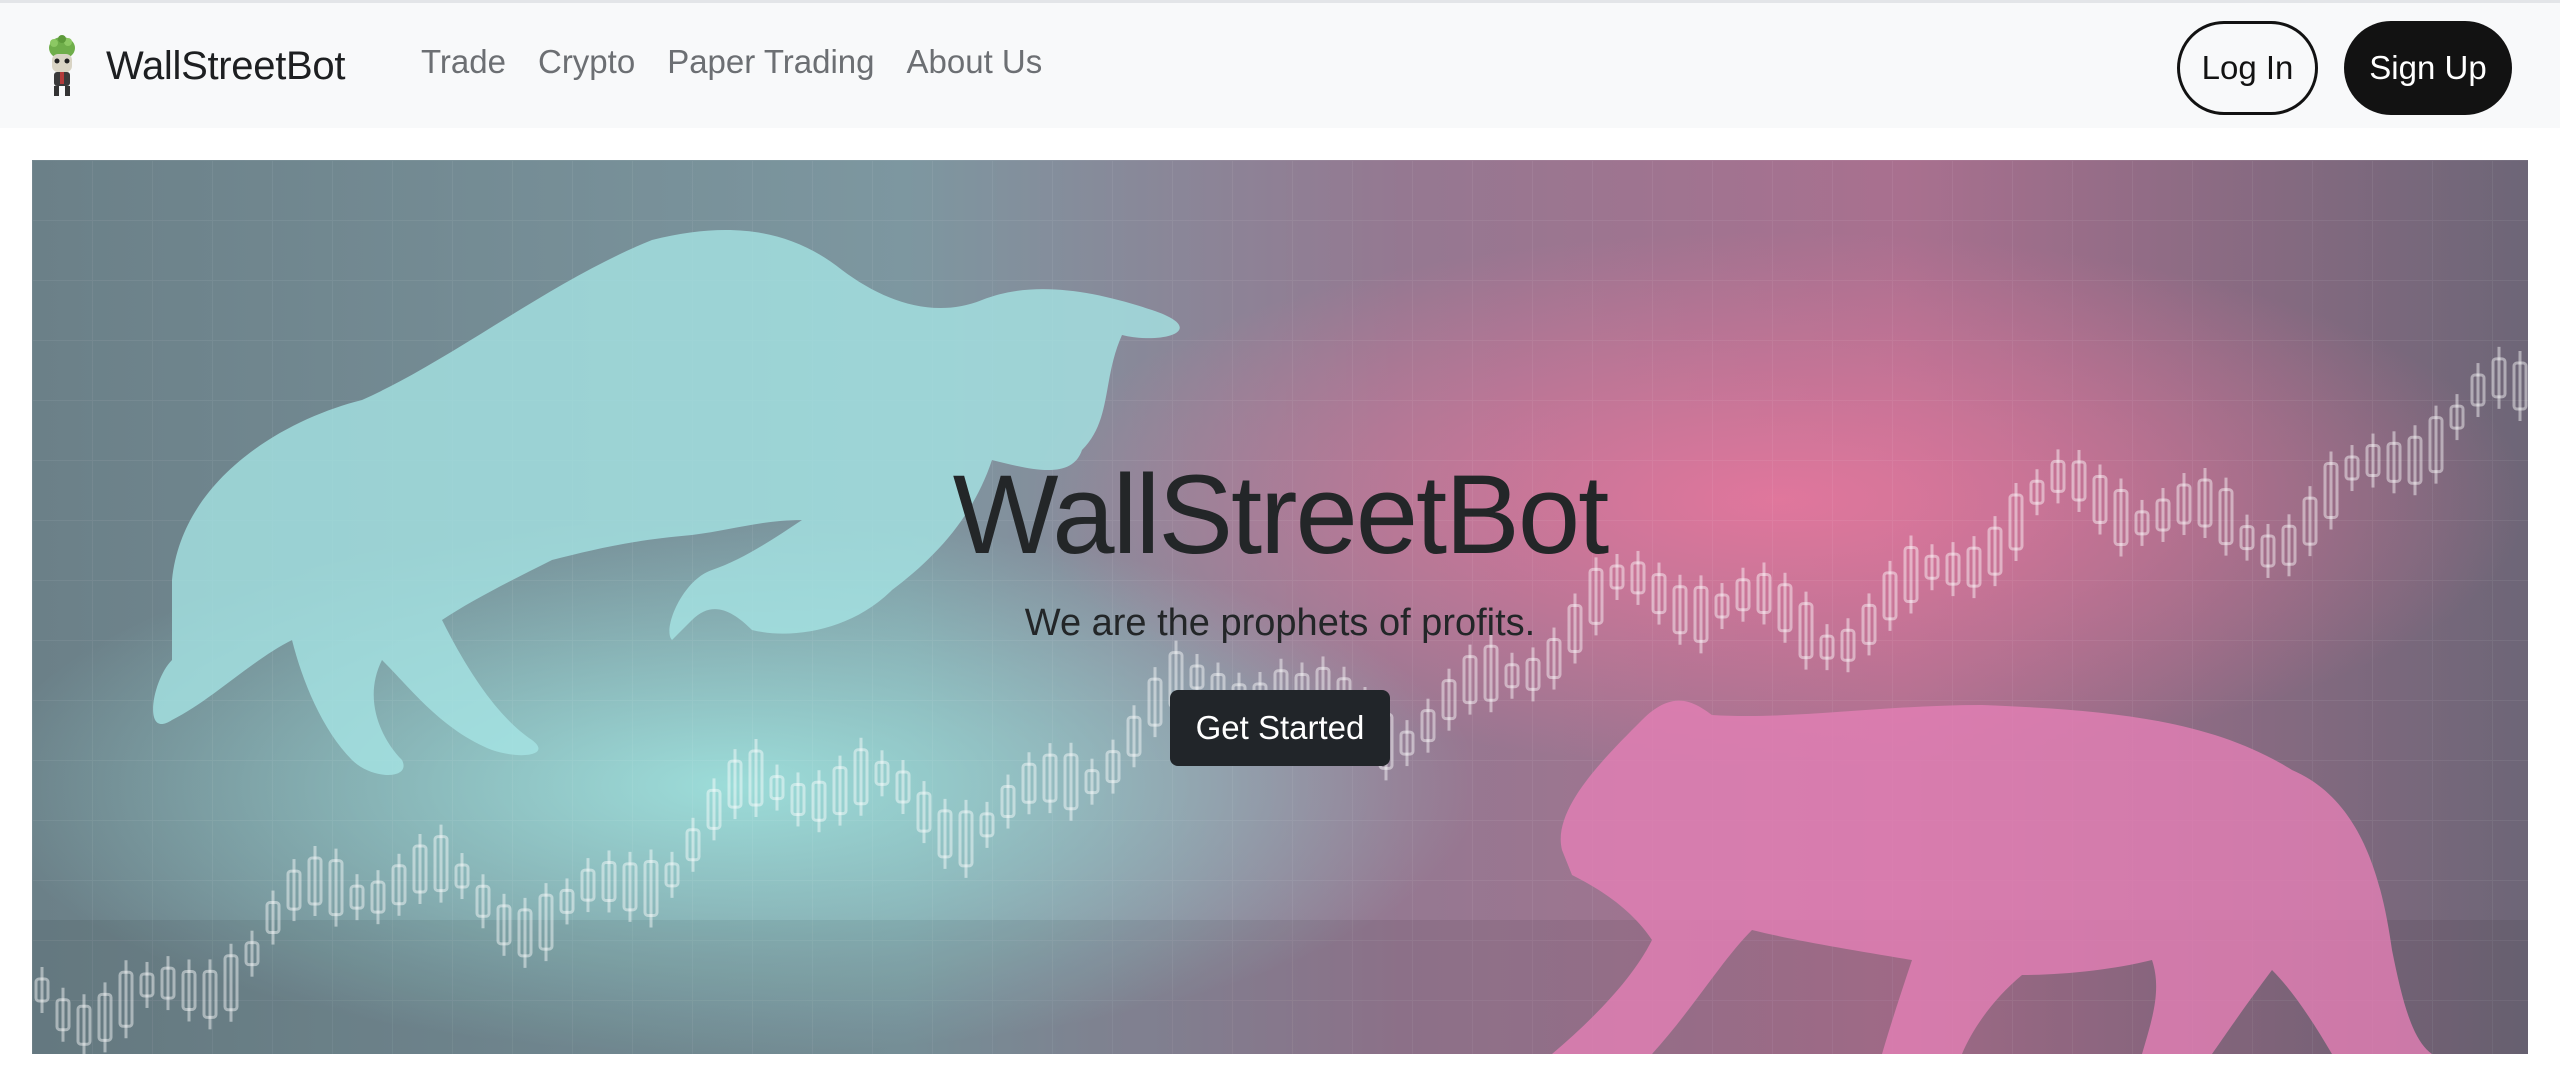 The height and width of the screenshot is (1084, 2560). I want to click on brand: WallStreetBot, so click(192, 66).